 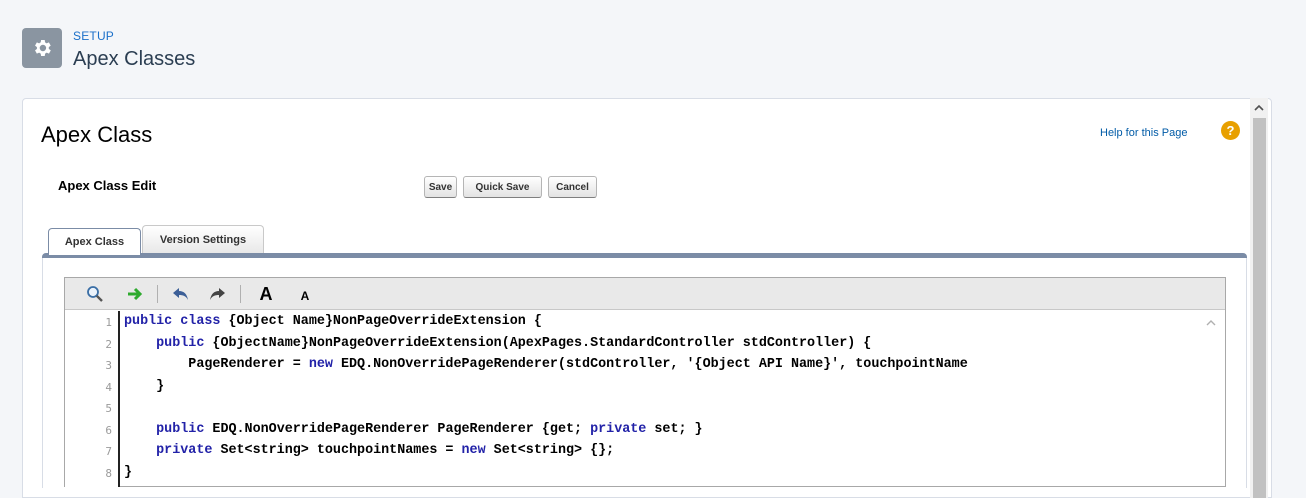 What do you see at coordinates (502, 187) in the screenshot?
I see `quick-save-button: Quick Save` at bounding box center [502, 187].